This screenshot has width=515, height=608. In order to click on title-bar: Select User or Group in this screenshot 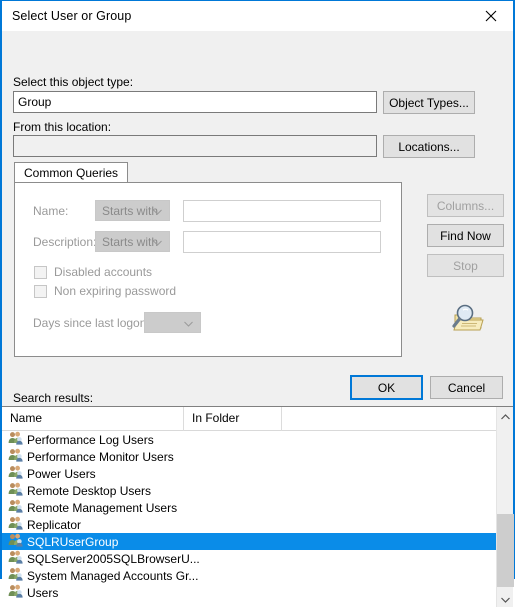, I will do `click(257, 16)`.